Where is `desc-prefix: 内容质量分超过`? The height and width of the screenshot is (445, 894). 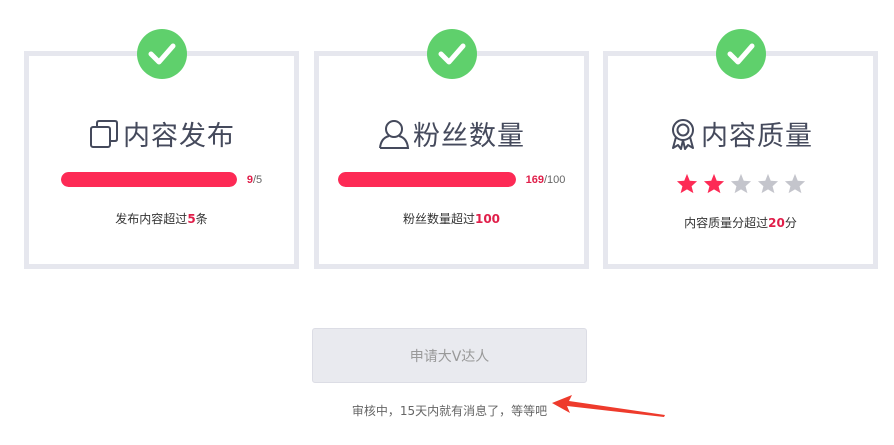
desc-prefix: 内容质量分超过 is located at coordinates (726, 223).